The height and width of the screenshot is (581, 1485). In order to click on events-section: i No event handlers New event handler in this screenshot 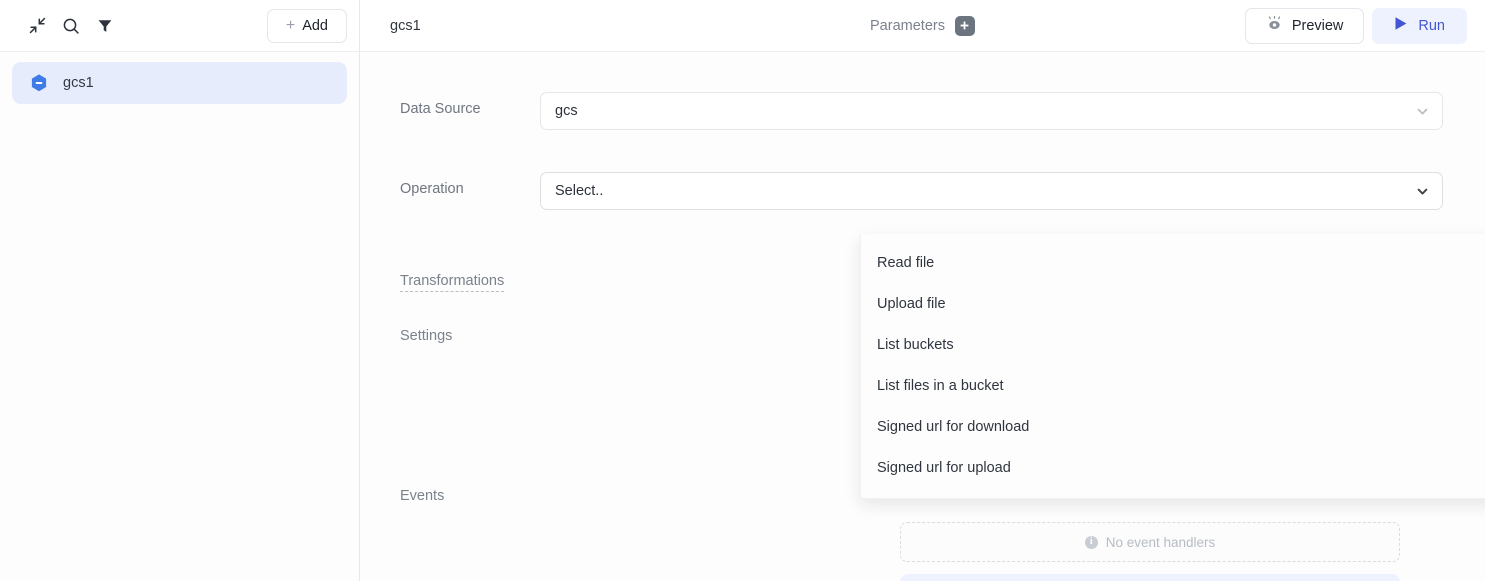, I will do `click(1150, 551)`.